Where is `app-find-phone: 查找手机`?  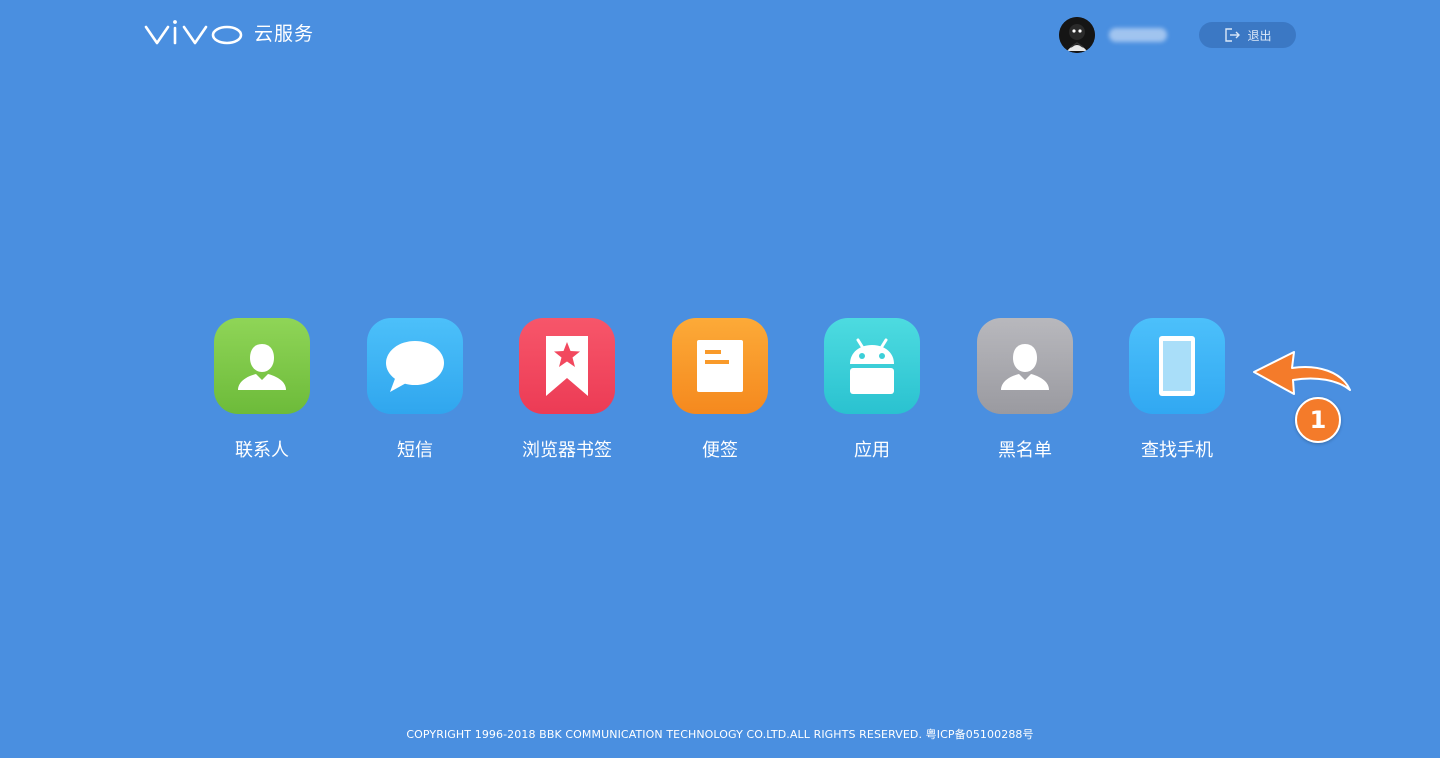
app-find-phone: 查找手机 is located at coordinates (1177, 390).